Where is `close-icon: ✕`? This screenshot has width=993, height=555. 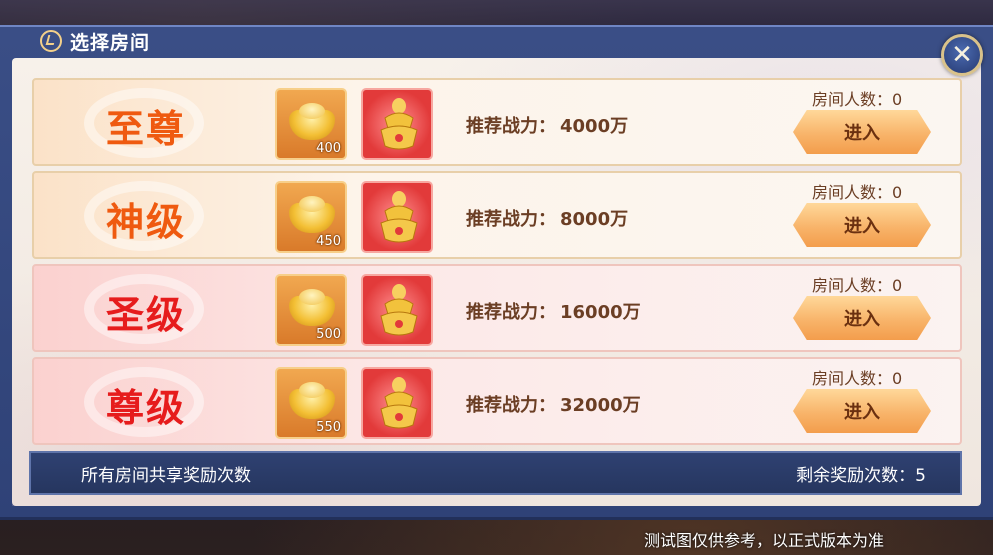 close-icon: ✕ is located at coordinates (962, 55).